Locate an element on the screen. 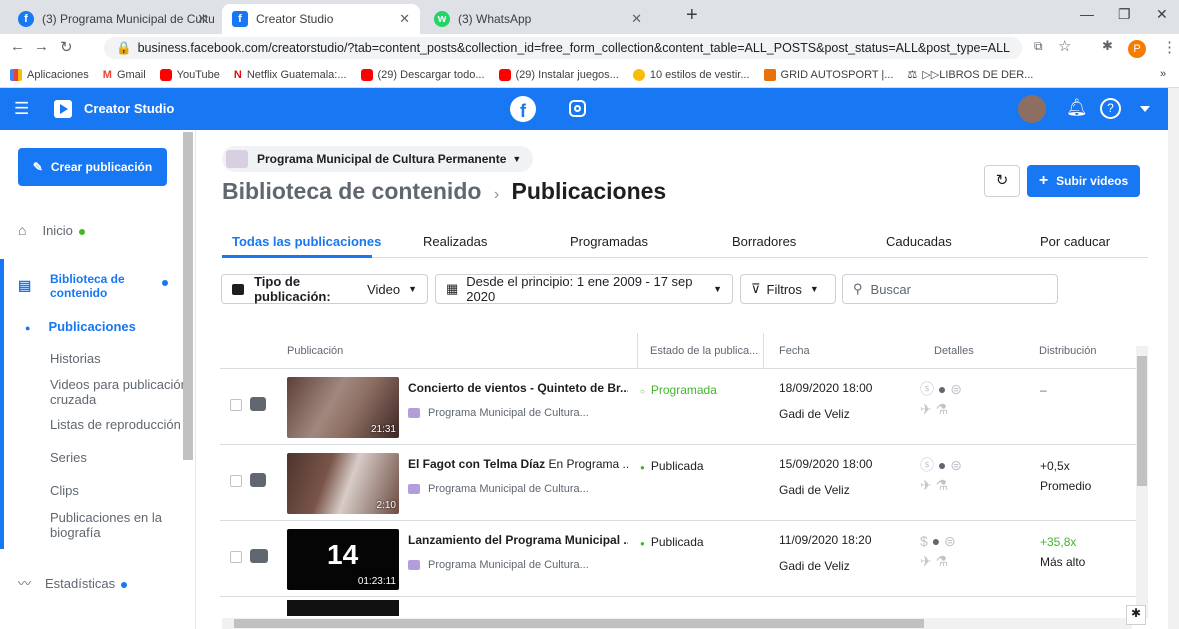  create-post-button: ✎ Crear publicación is located at coordinates (92, 167).